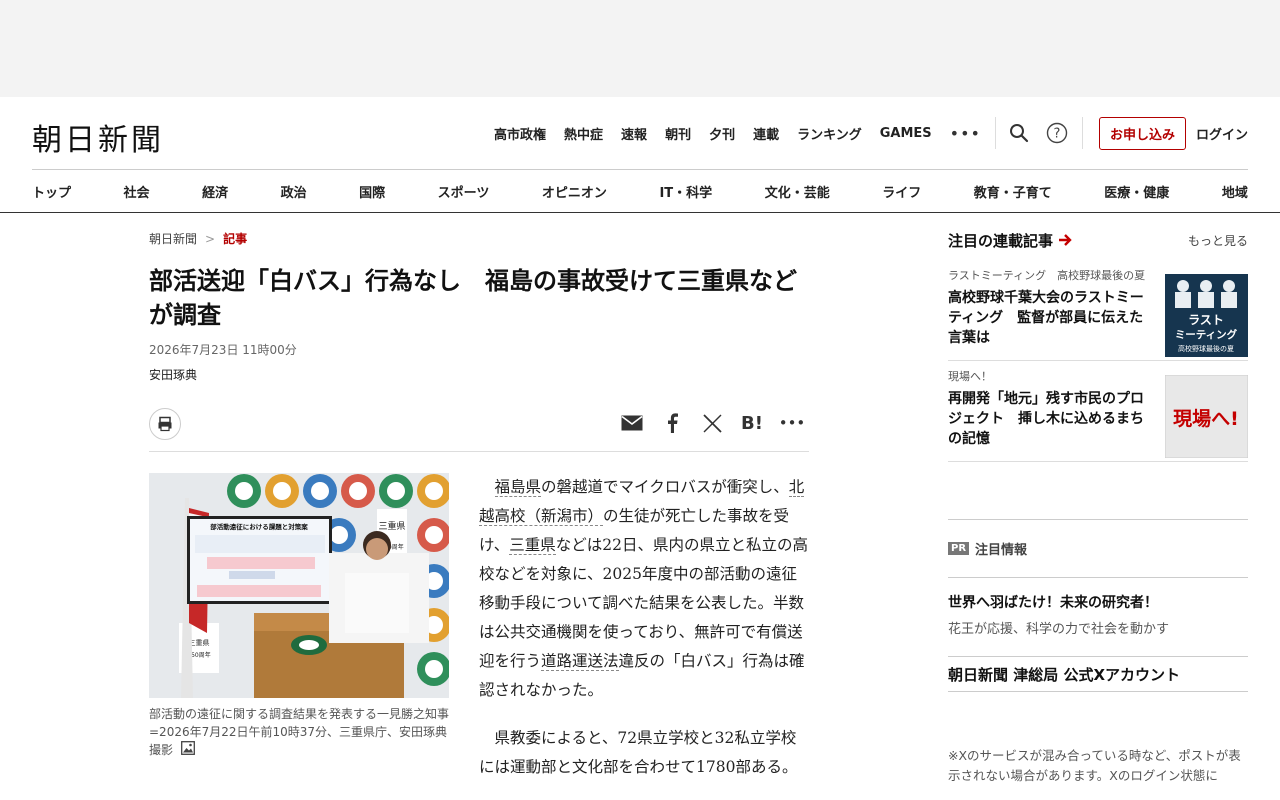 The width and height of the screenshot is (1280, 800). I want to click on share-icons: B! •••, so click(704, 423).